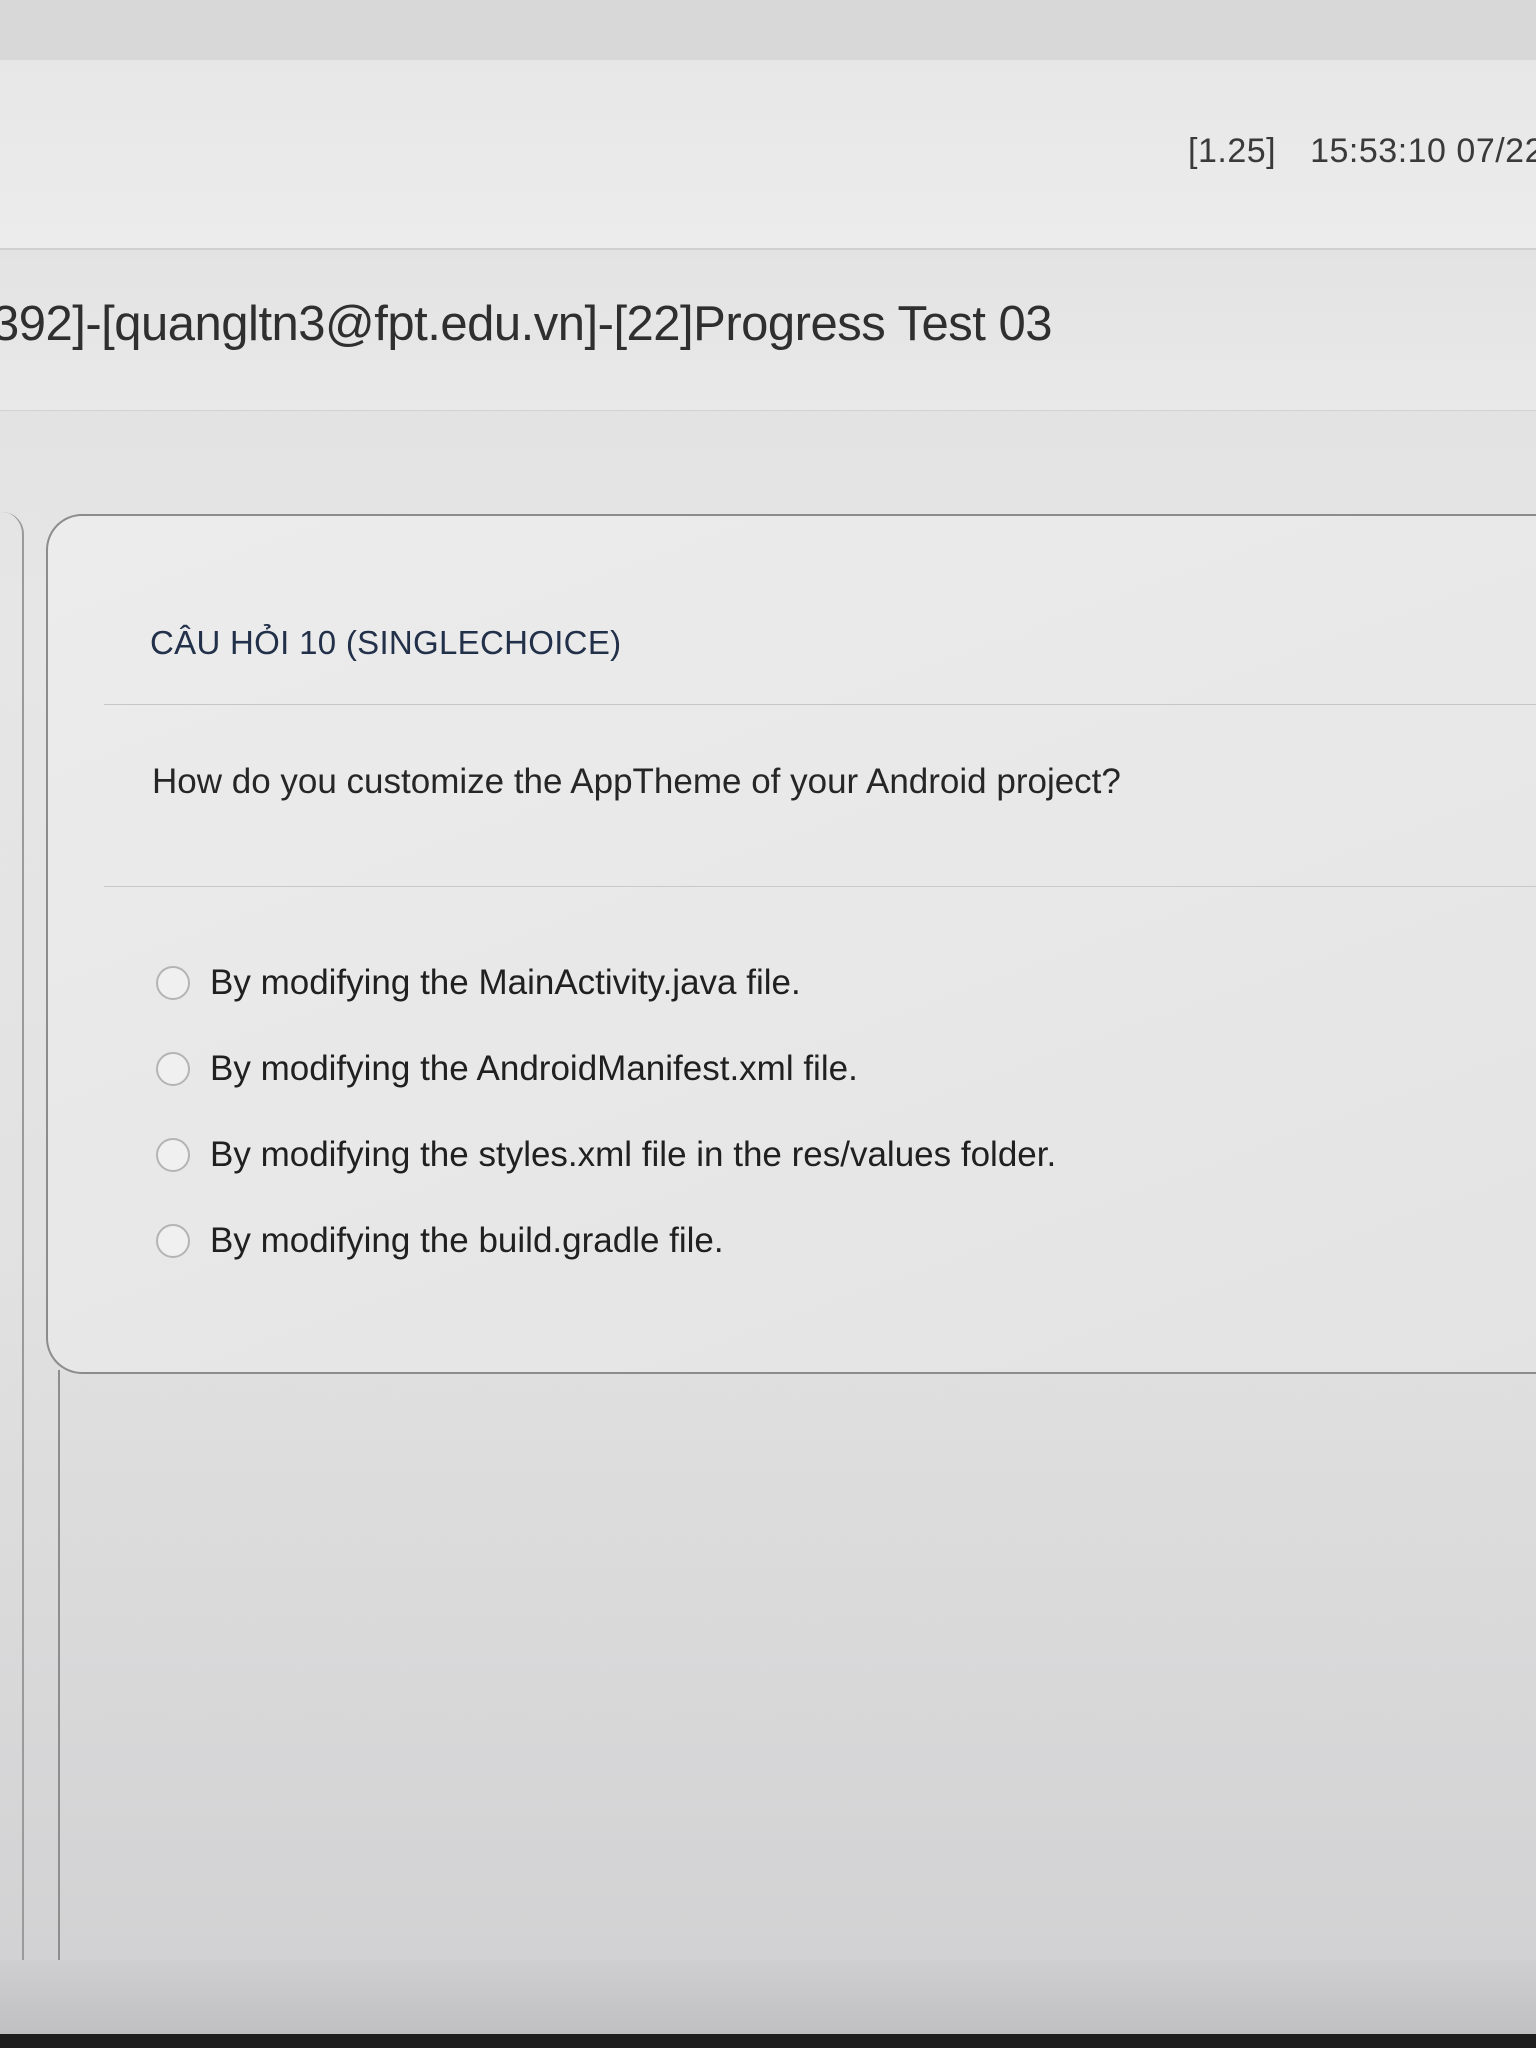  Describe the element at coordinates (1423, 151) in the screenshot. I see `clock-readout: 15:53:10 07/22` at that location.